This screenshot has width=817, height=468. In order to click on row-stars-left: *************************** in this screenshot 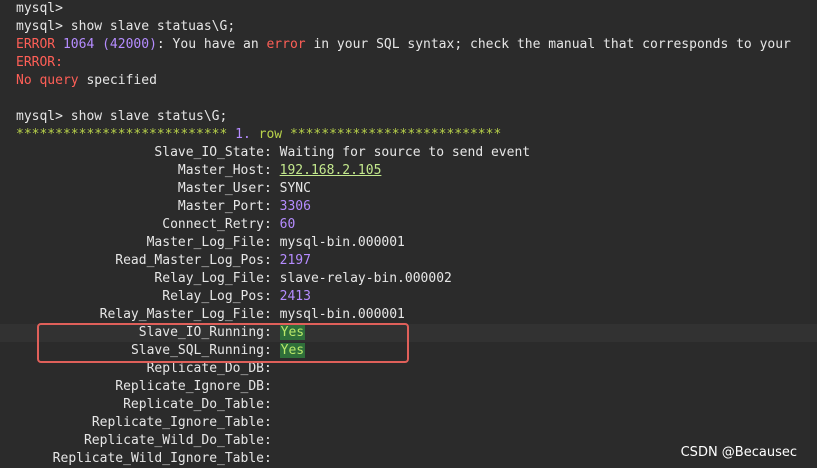, I will do `click(126, 134)`.